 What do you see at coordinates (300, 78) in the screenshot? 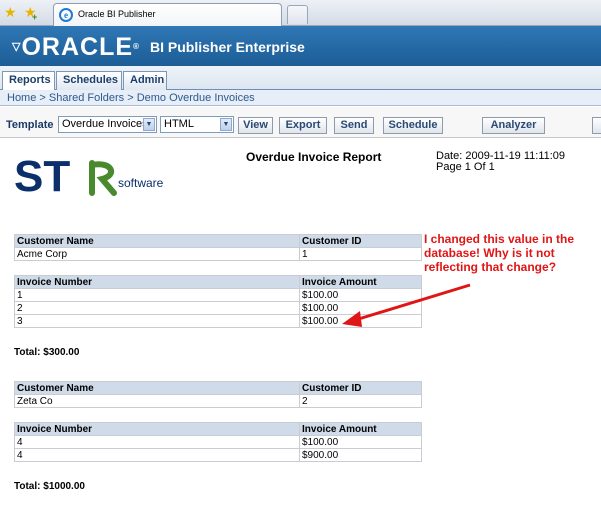
I see `main-tabs: Reports Schedules Admin` at bounding box center [300, 78].